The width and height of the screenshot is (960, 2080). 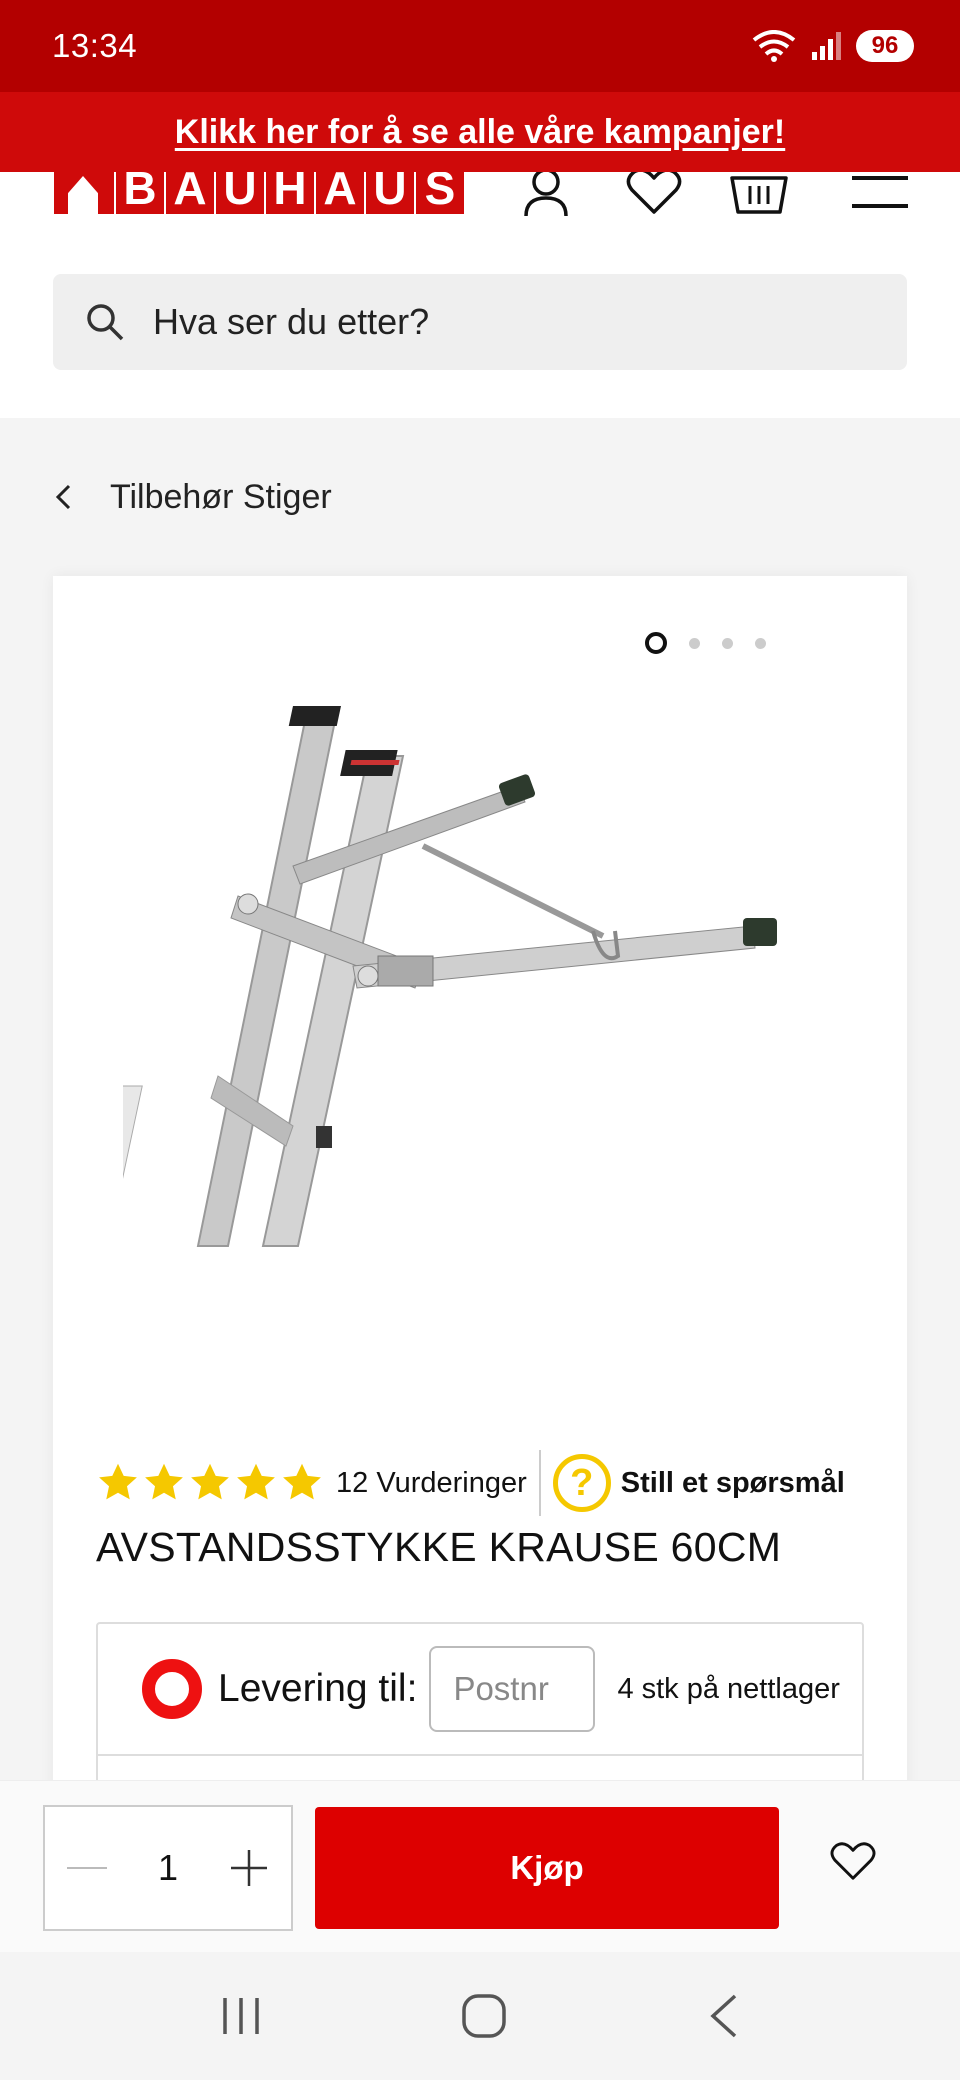 What do you see at coordinates (172, 1689) in the screenshot?
I see `delivery-radio-icon` at bounding box center [172, 1689].